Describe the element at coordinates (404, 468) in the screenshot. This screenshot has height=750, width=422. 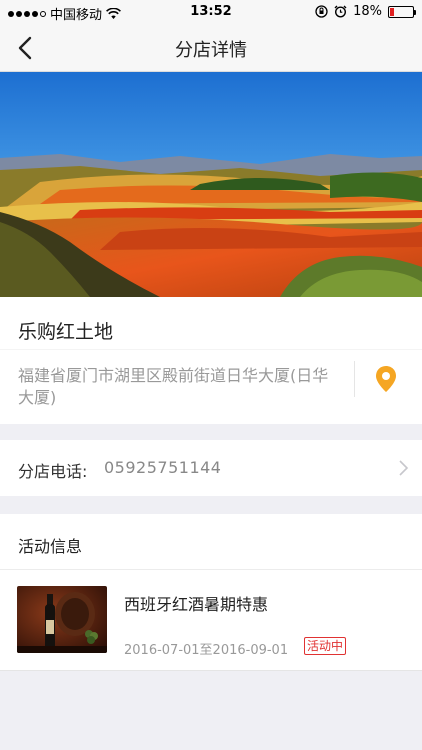
I see `chevron-right-icon` at that location.